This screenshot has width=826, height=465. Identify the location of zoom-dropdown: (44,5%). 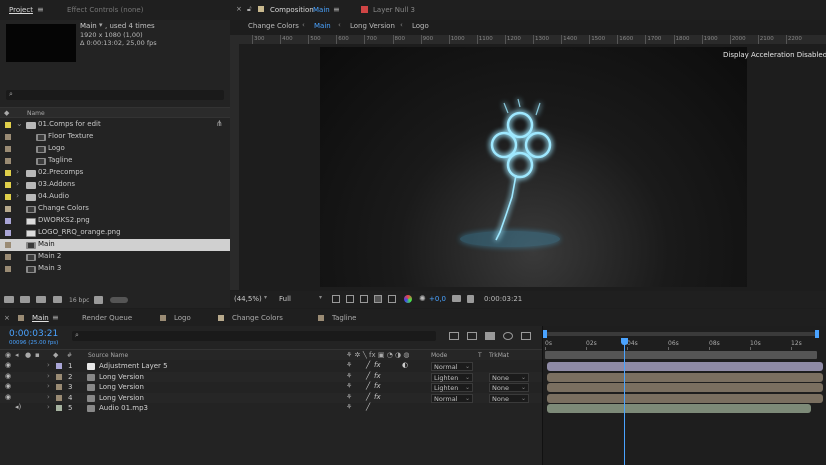
(248, 299).